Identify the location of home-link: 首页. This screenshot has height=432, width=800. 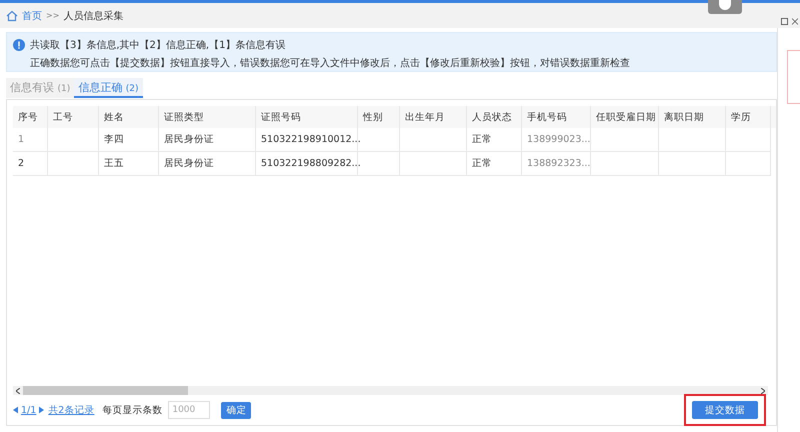
(32, 15).